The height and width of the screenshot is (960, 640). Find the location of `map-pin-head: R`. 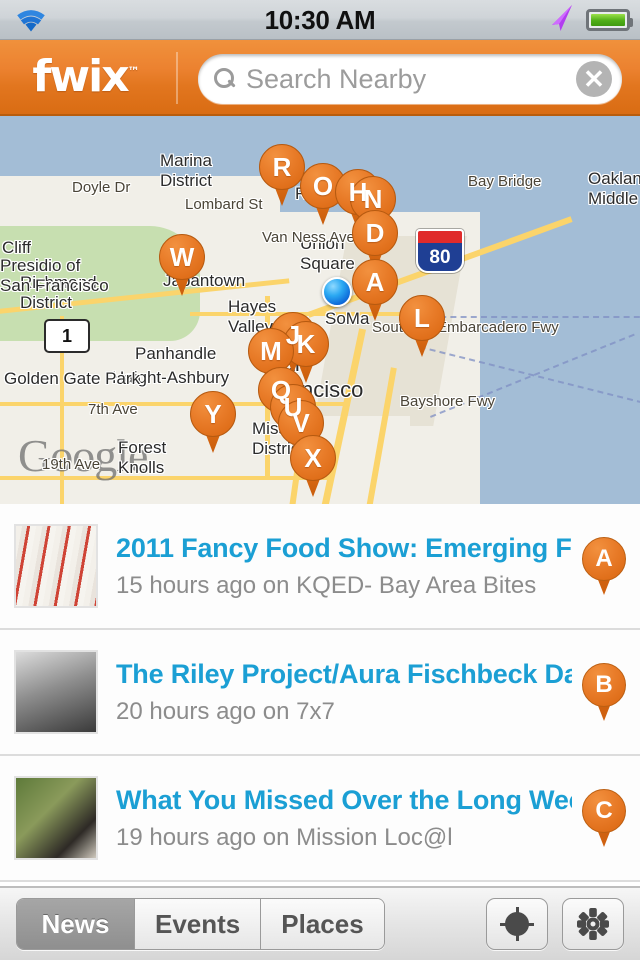

map-pin-head: R is located at coordinates (282, 167).